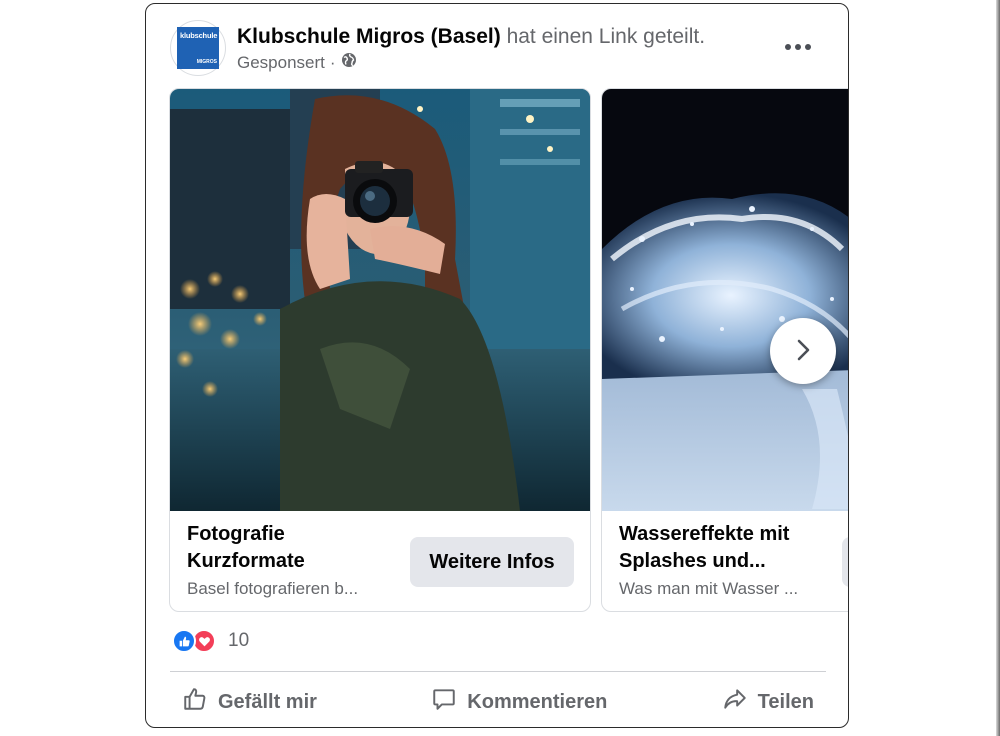 This screenshot has height=736, width=1000. Describe the element at coordinates (606, 36) in the screenshot. I see `shared-link-text: hat einen Link geteilt.` at that location.